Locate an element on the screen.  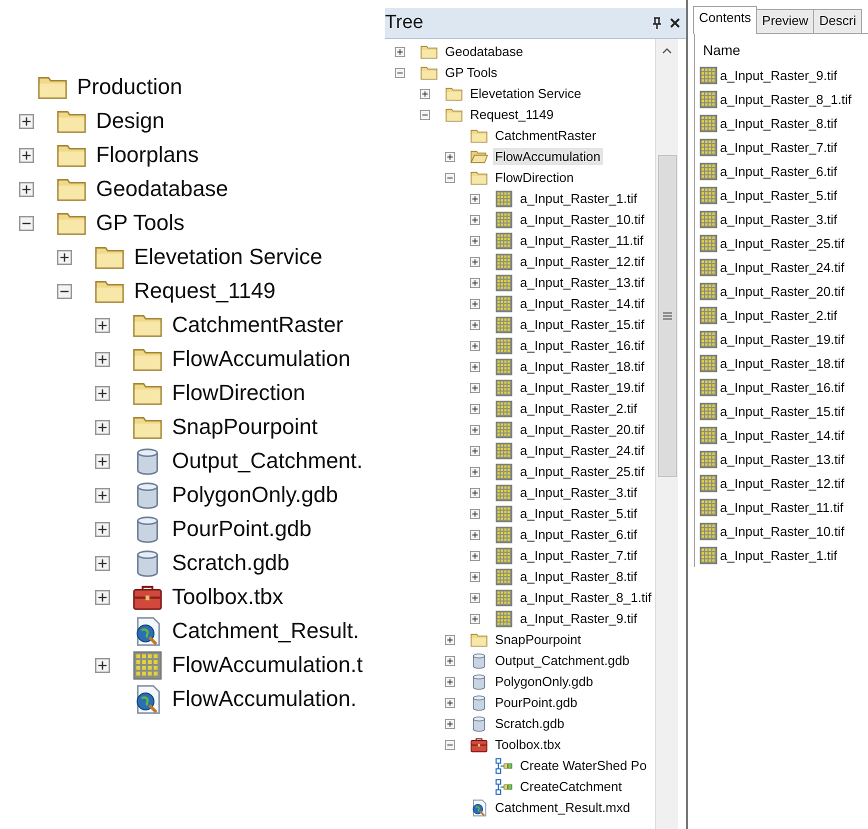
tree-item-label: Toolbox.tbx is located at coordinates (528, 744).